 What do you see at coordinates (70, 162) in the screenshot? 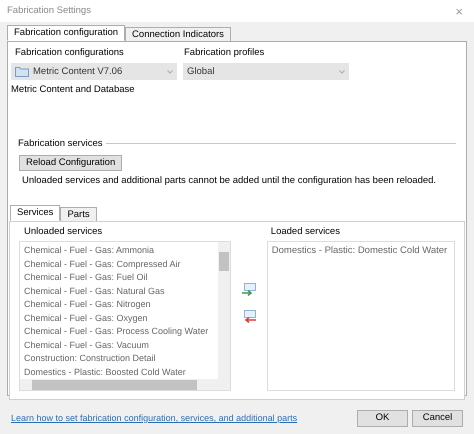
I see `reload-button: Reload Configuration` at bounding box center [70, 162].